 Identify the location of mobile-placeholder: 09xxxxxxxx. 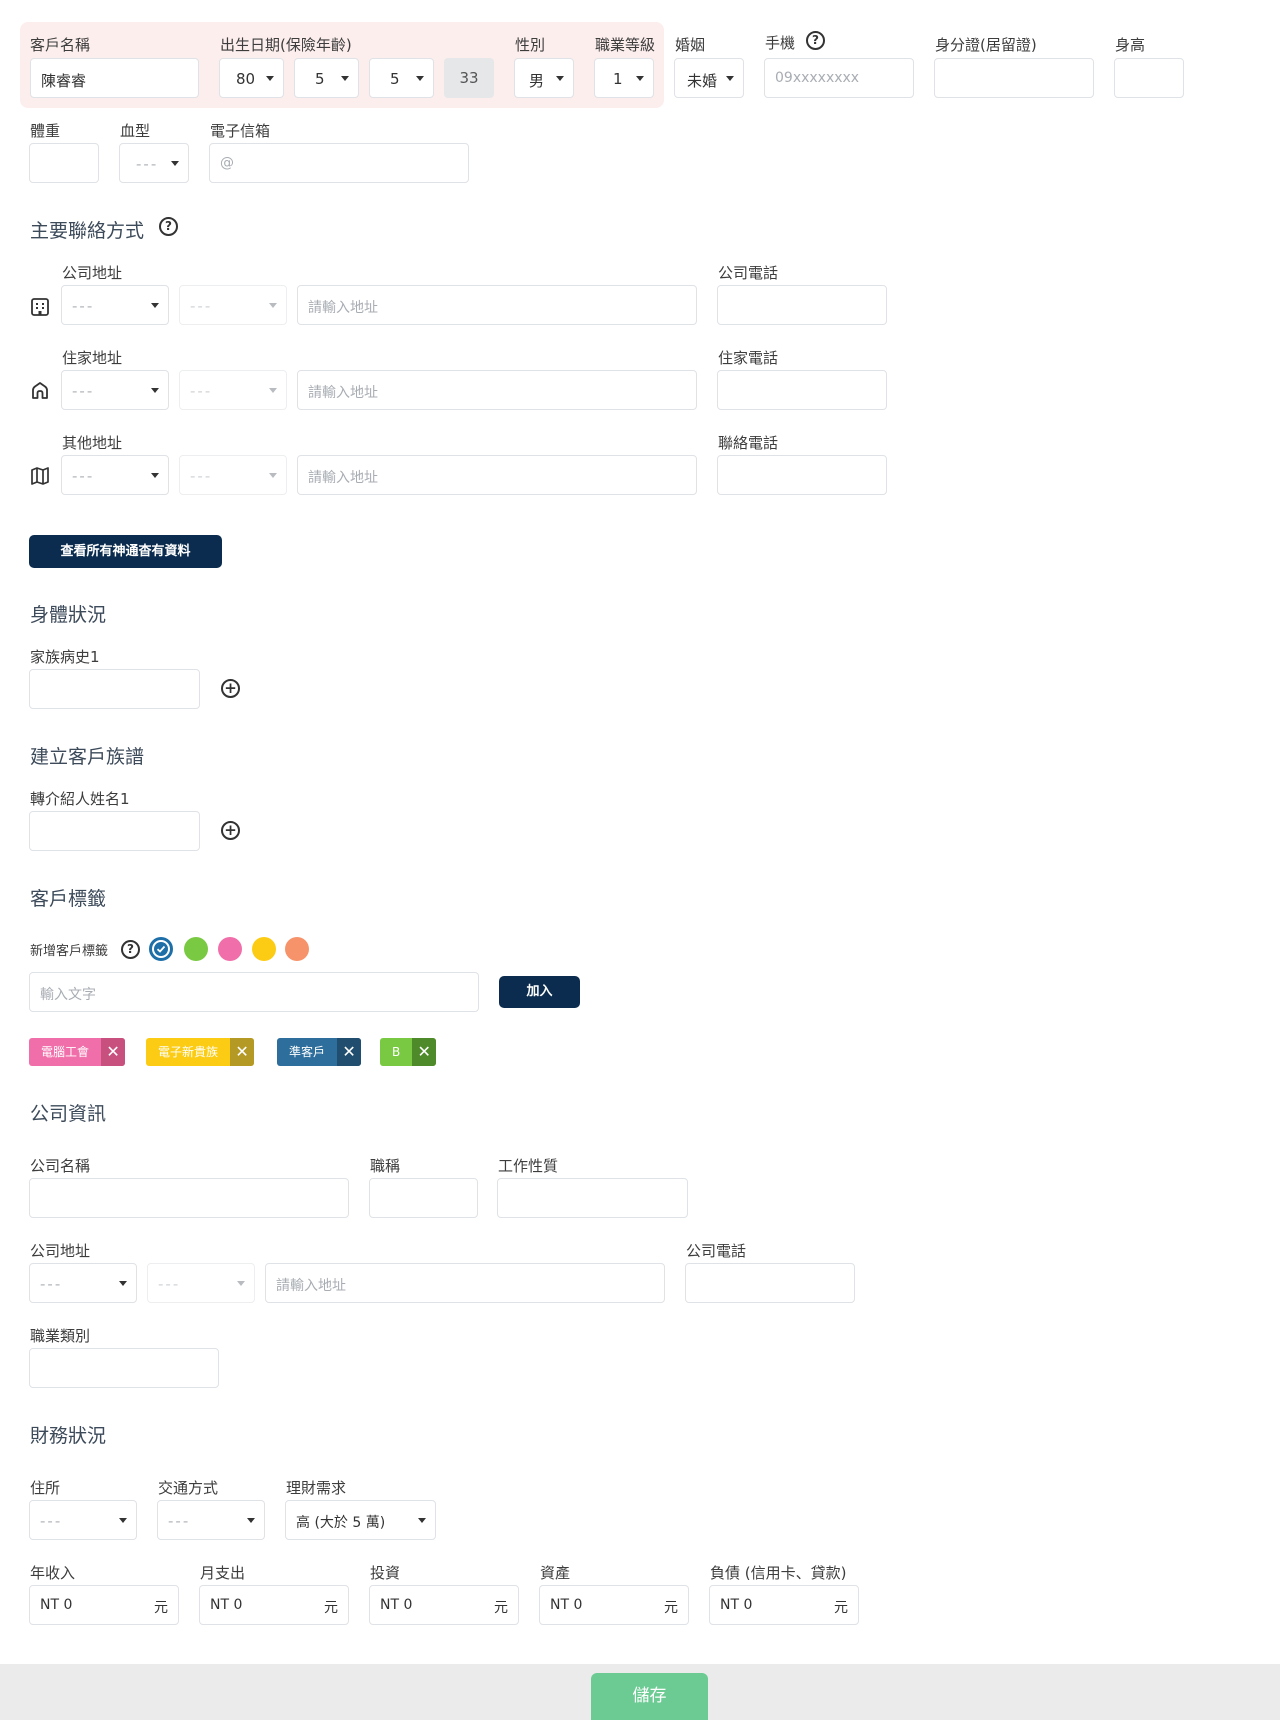
(817, 78).